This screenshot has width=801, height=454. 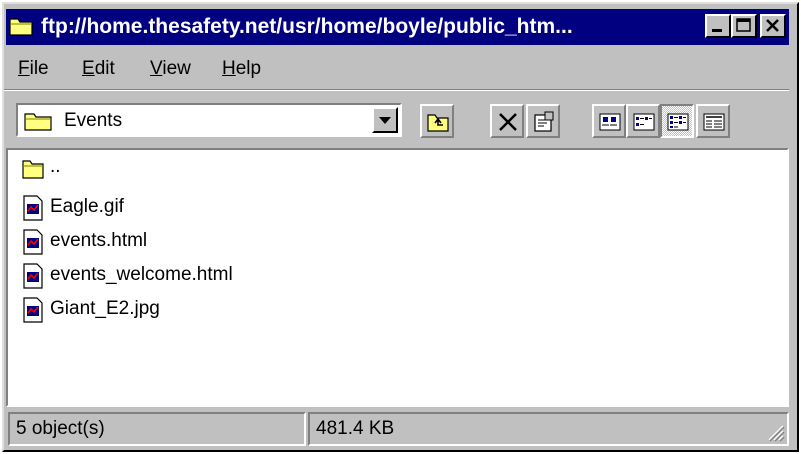 I want to click on status-objects: 5 object(s), so click(x=157, y=429).